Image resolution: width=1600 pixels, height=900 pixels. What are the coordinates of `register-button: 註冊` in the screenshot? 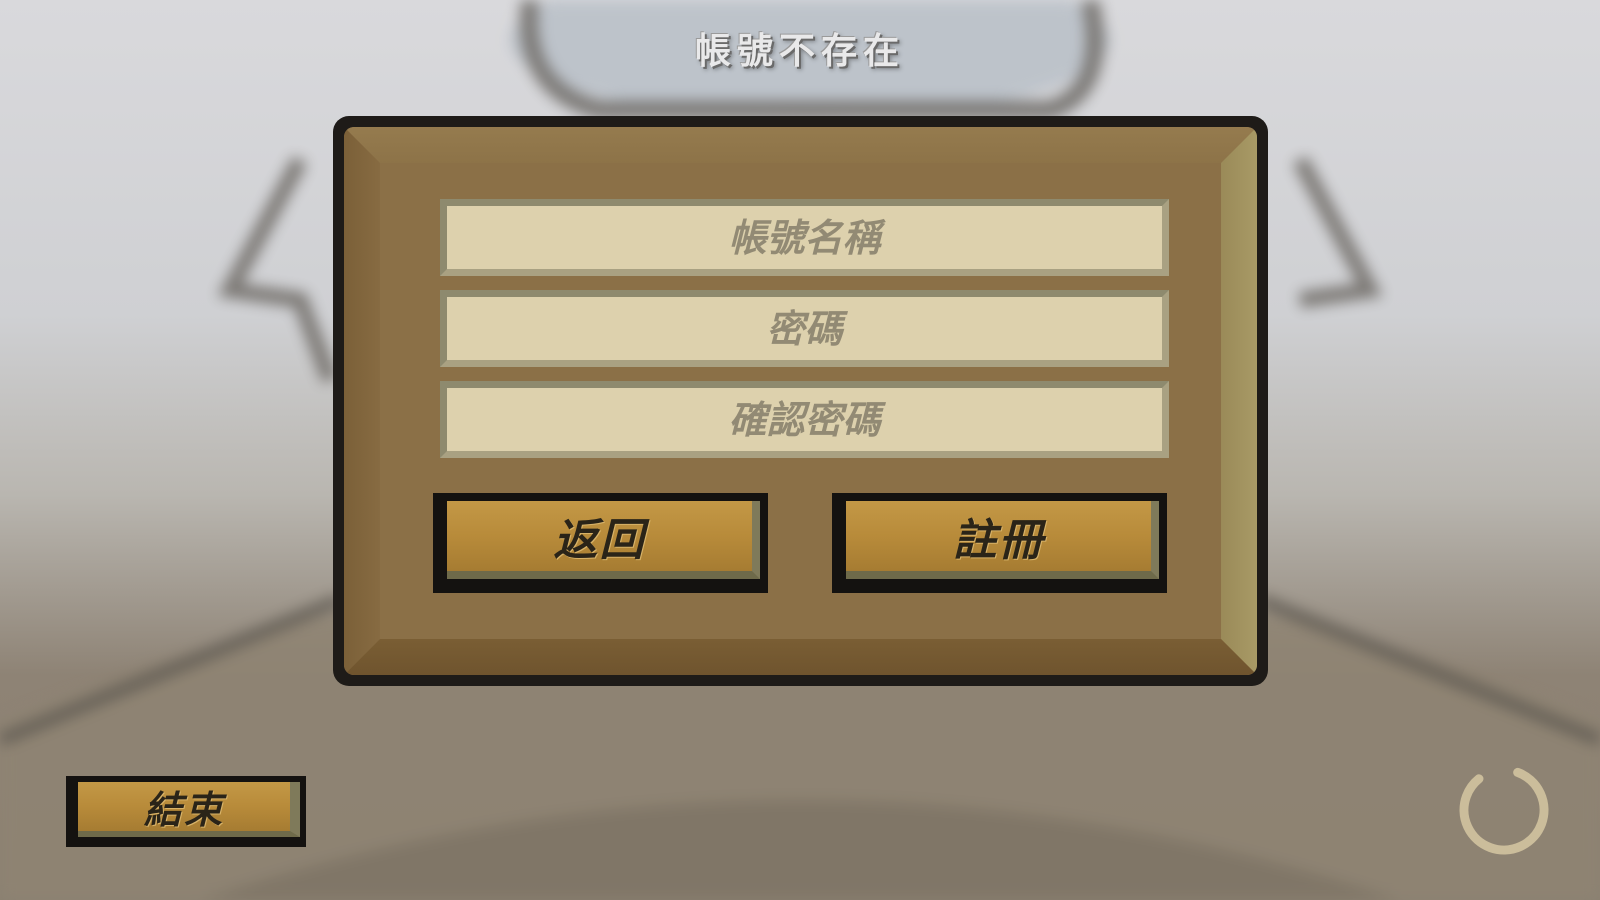 It's located at (999, 543).